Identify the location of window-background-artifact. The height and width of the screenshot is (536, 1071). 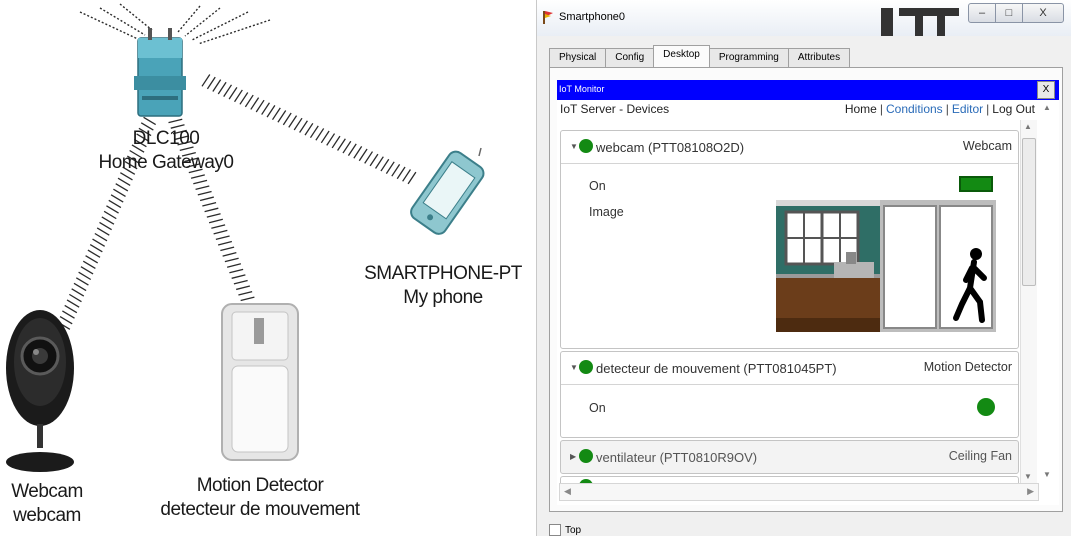
(920, 22).